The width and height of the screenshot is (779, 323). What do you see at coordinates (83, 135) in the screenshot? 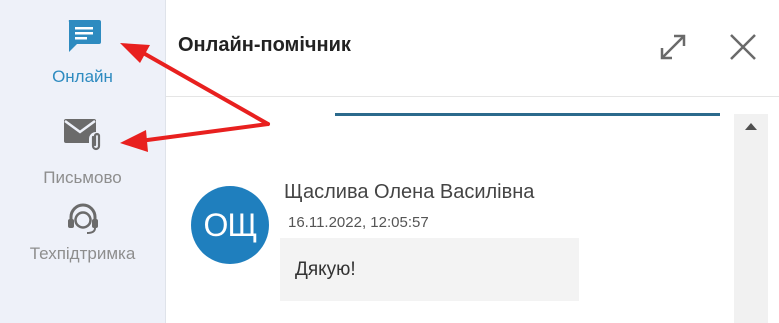
I see `mail-attachment-icon` at bounding box center [83, 135].